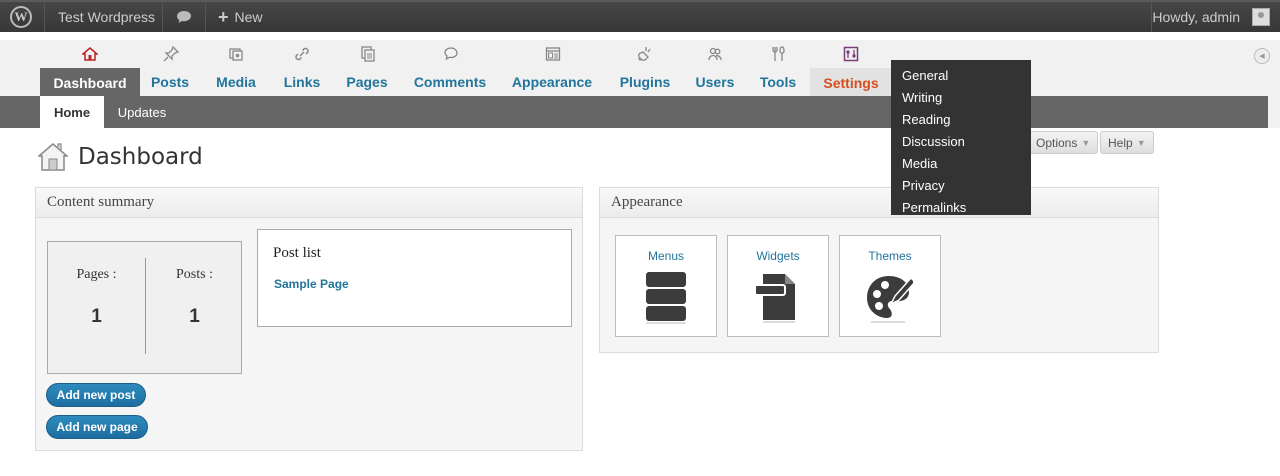 The image size is (1280, 476). I want to click on pages-stat: Pages : 1, so click(96, 308).